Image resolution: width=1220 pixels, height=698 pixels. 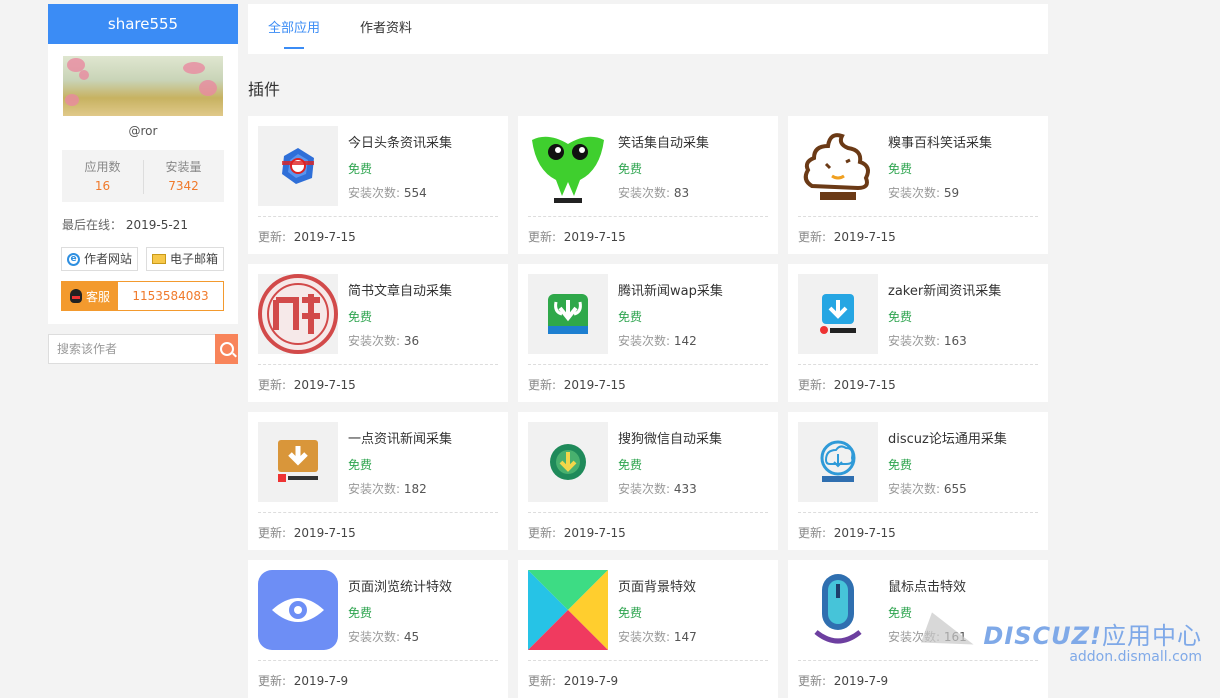 I want to click on plugin-title: 鼠标点击特效, so click(x=927, y=585).